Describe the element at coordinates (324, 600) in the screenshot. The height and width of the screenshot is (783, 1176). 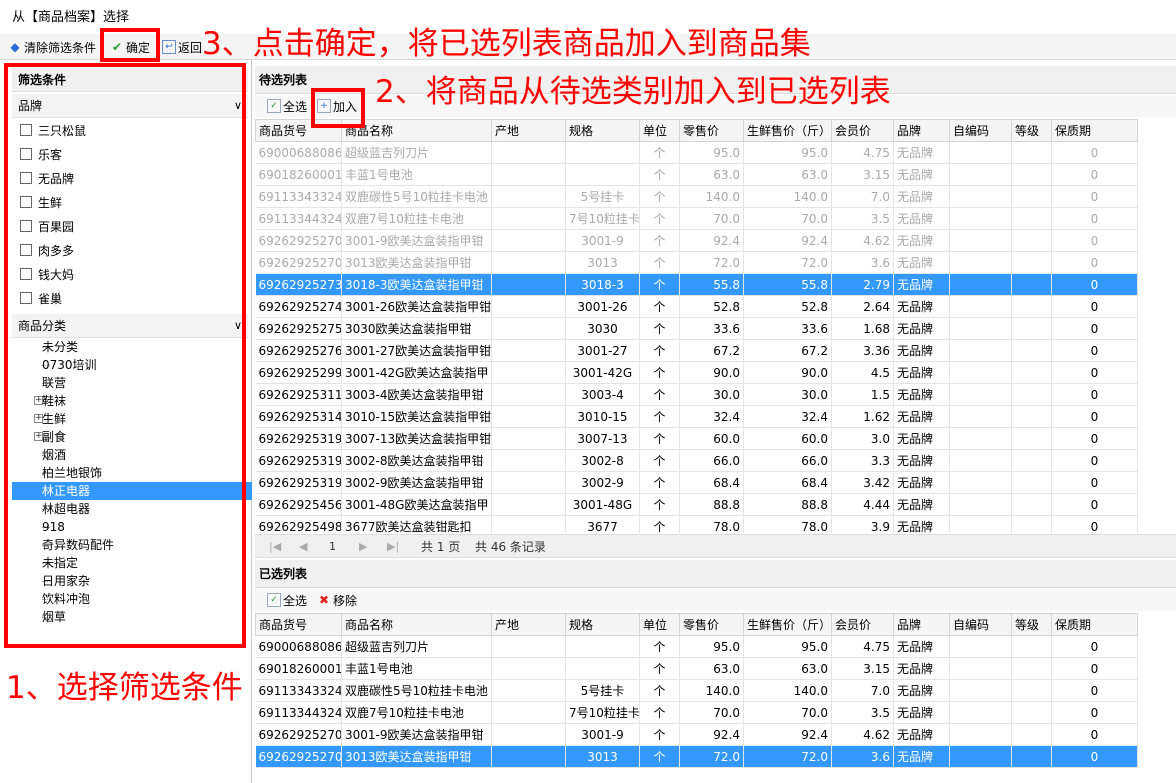
I see `remove-icon: ✖` at that location.